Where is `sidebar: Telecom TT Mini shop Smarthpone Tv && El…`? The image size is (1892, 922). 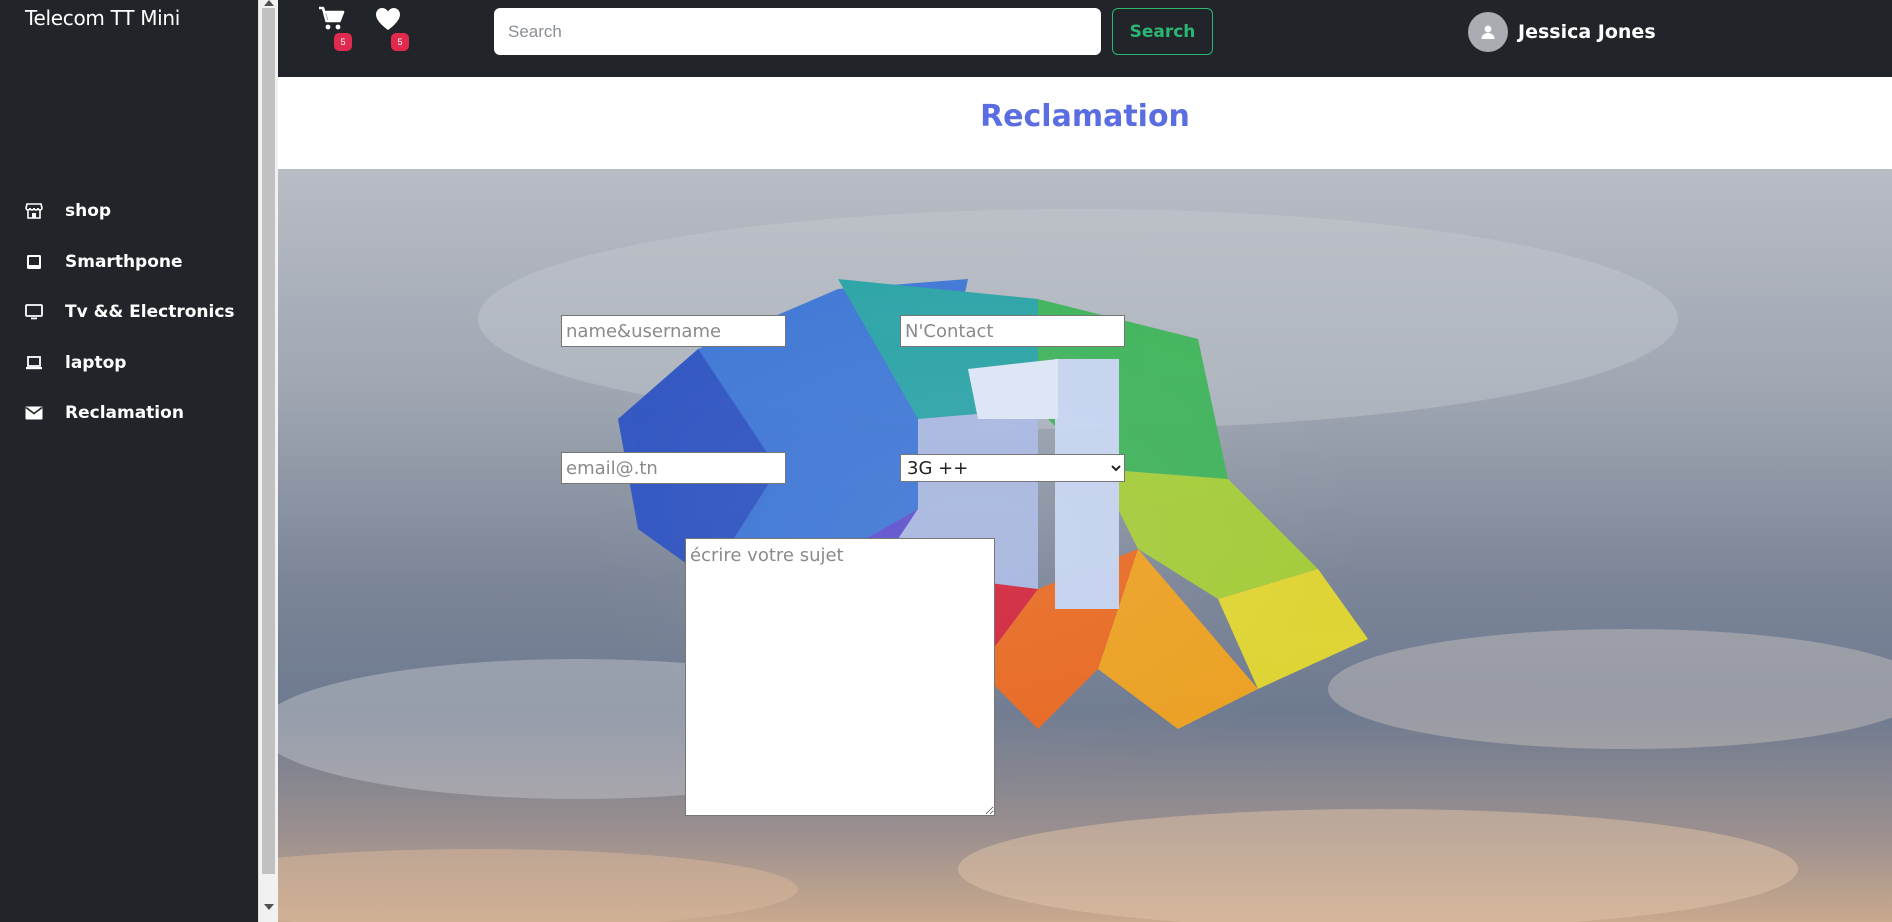
sidebar: Telecom TT Mini shop Smarthpone Tv && El… is located at coordinates (129, 461).